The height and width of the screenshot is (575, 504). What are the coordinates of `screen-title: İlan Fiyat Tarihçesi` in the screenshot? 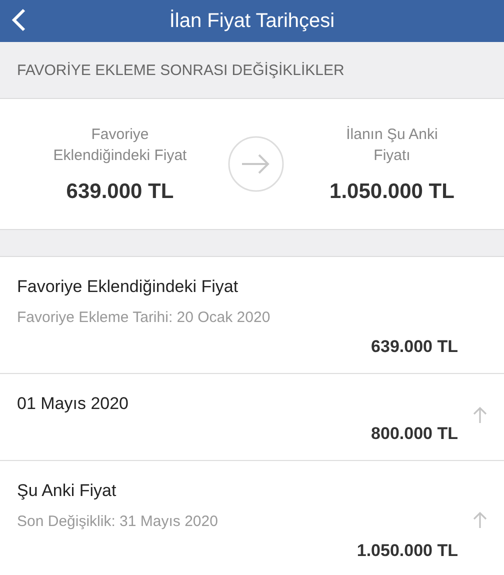 It's located at (252, 21).